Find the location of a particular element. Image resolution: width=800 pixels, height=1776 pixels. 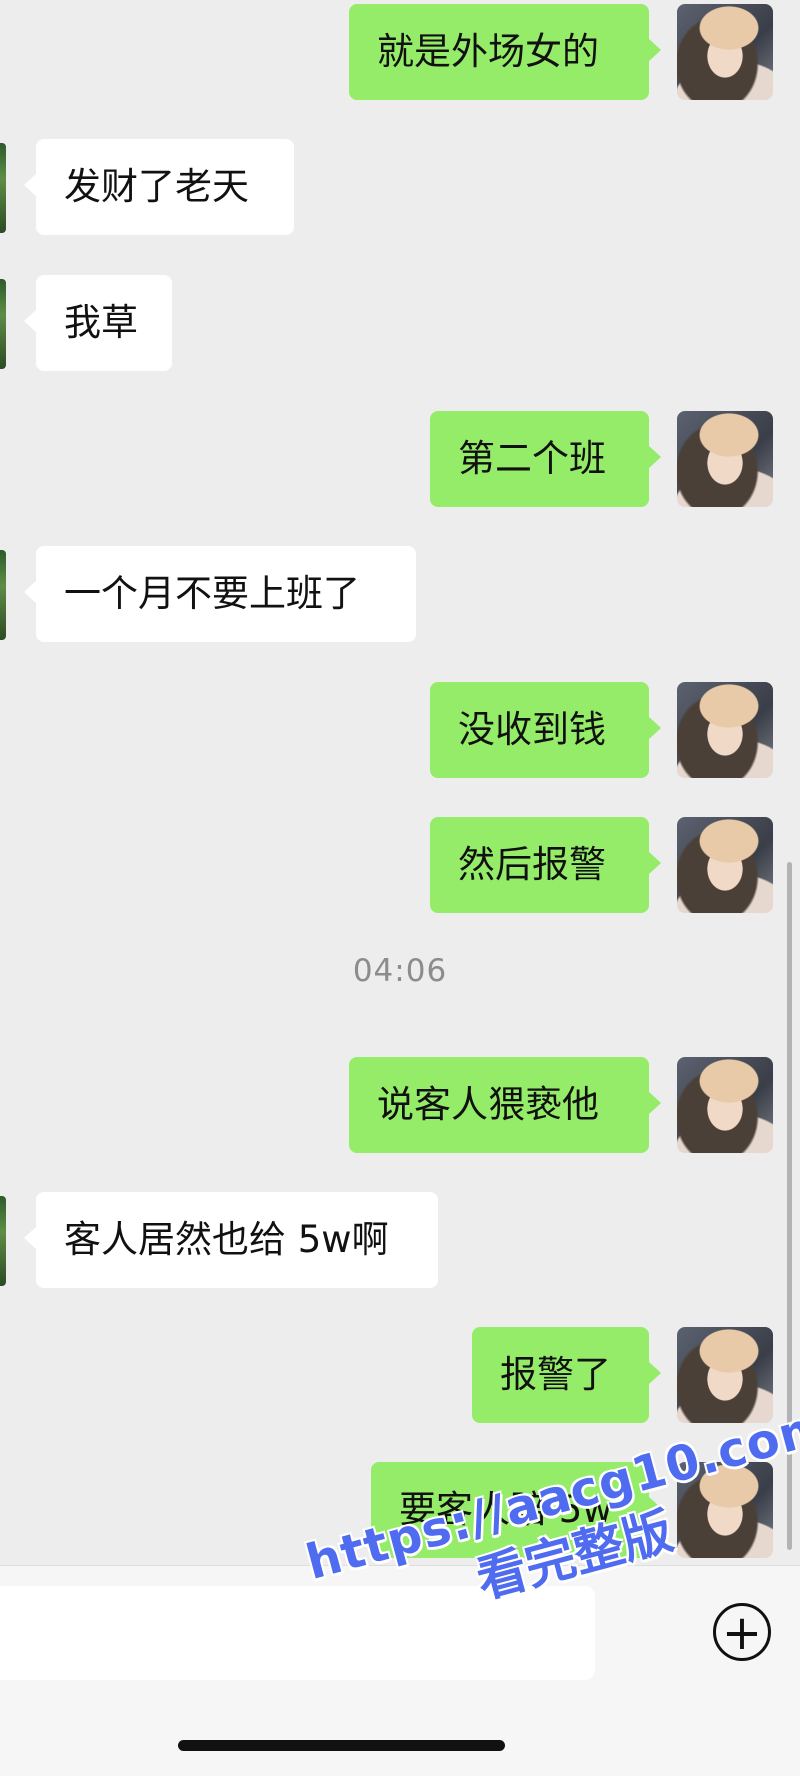

message-row: 要客人陪 5w is located at coordinates (400, 1510).